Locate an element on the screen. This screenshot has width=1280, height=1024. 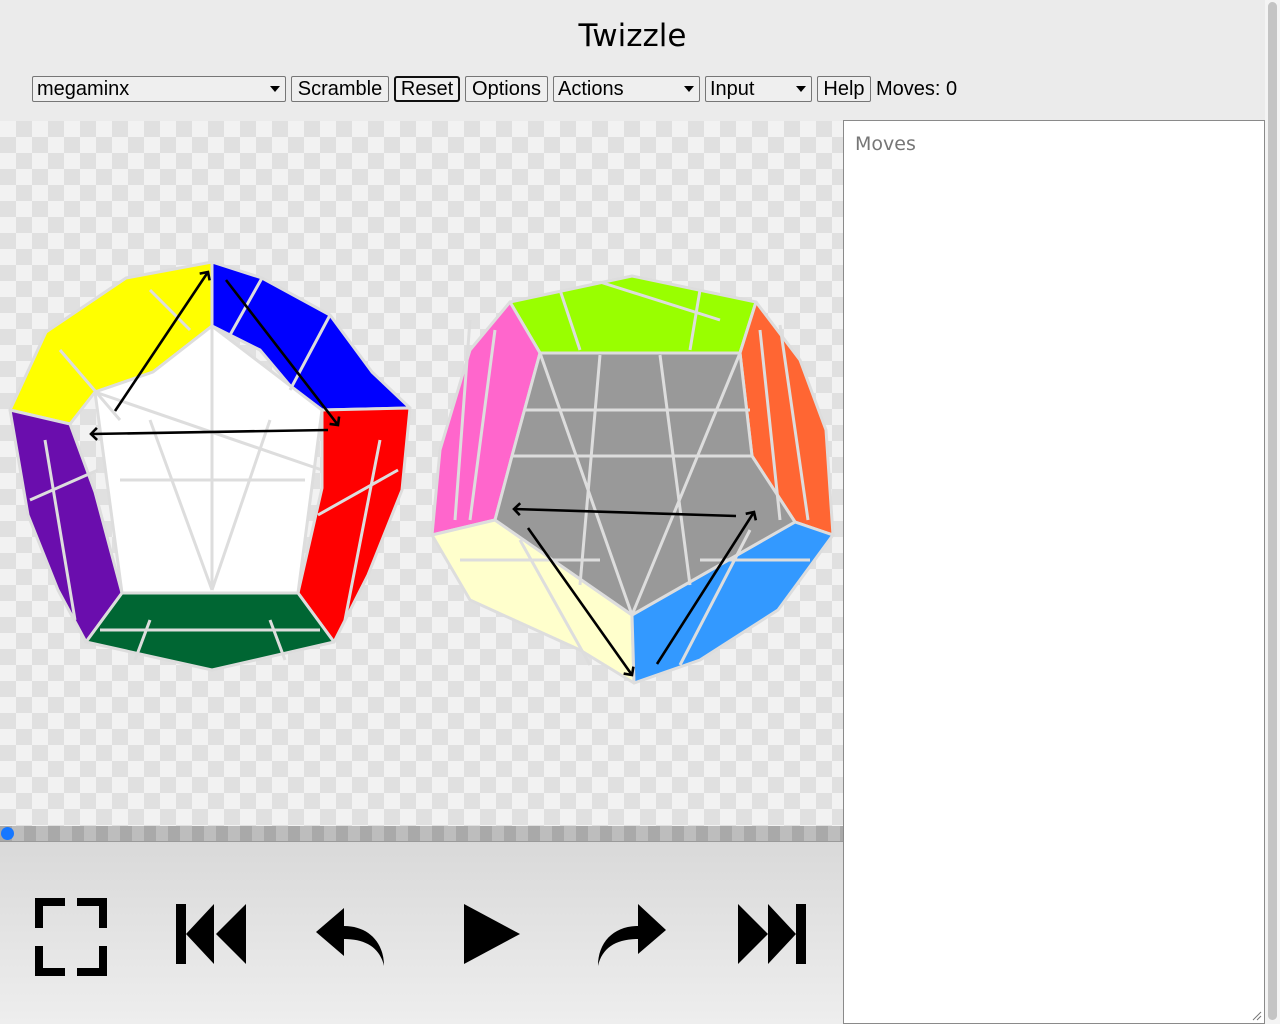
front-view-puzzle is located at coordinates (210, 466).